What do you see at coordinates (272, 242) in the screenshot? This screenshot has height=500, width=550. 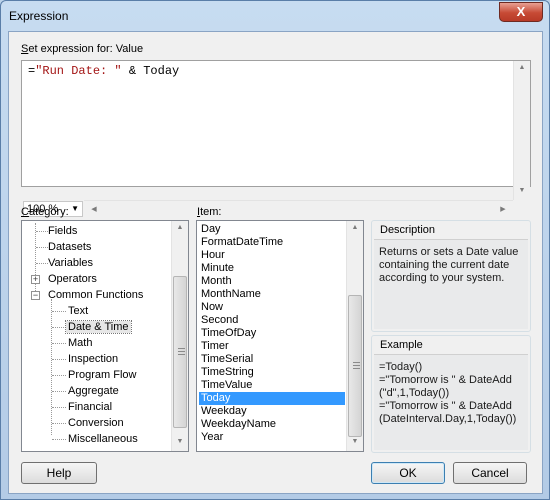 I see `item-formatdatetime: FormatDateTime` at bounding box center [272, 242].